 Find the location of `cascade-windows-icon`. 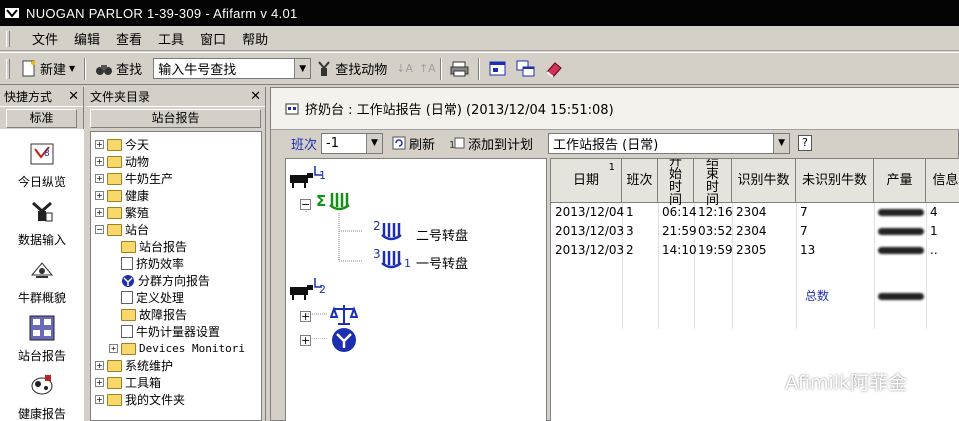

cascade-windows-icon is located at coordinates (526, 69).